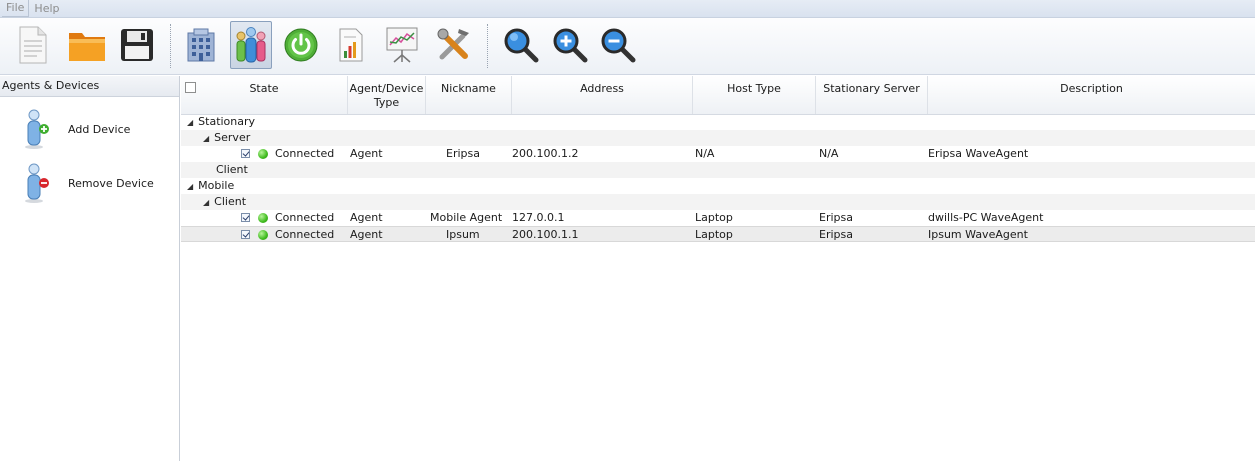 This screenshot has height=461, width=1255. I want to click on group-row-stationary: ◢ Stationary, so click(718, 122).